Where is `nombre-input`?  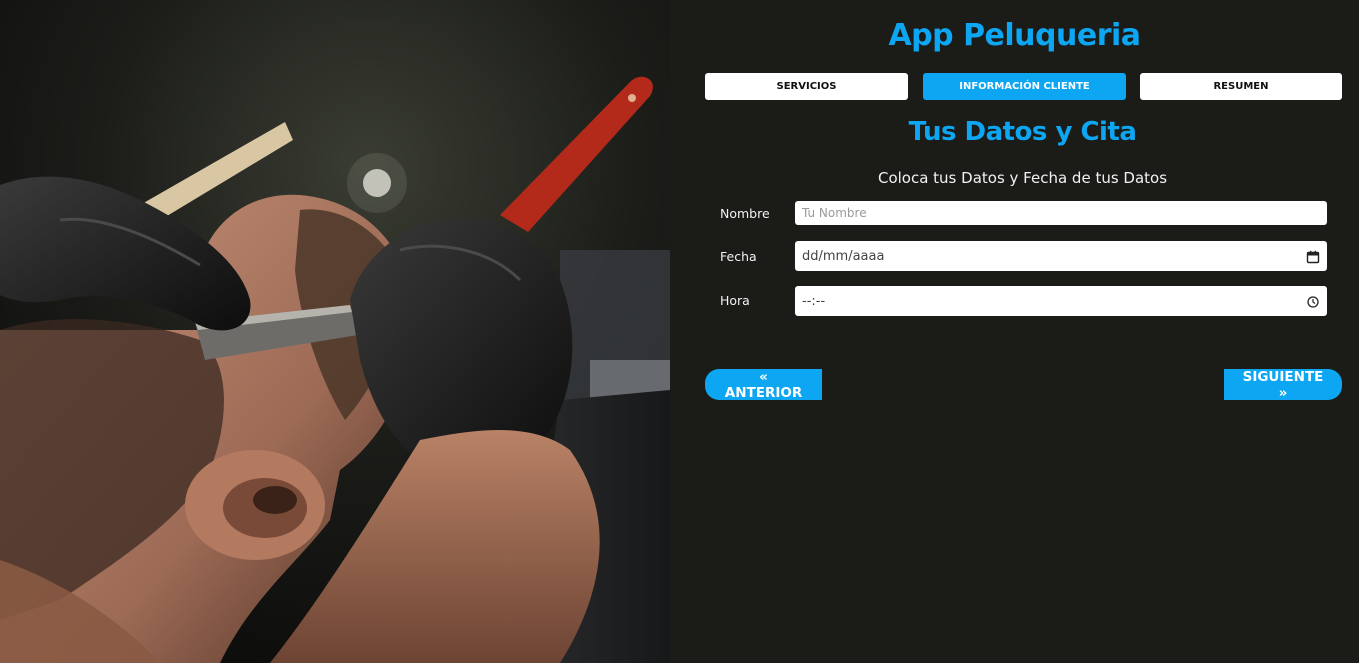
nombre-input is located at coordinates (1061, 213).